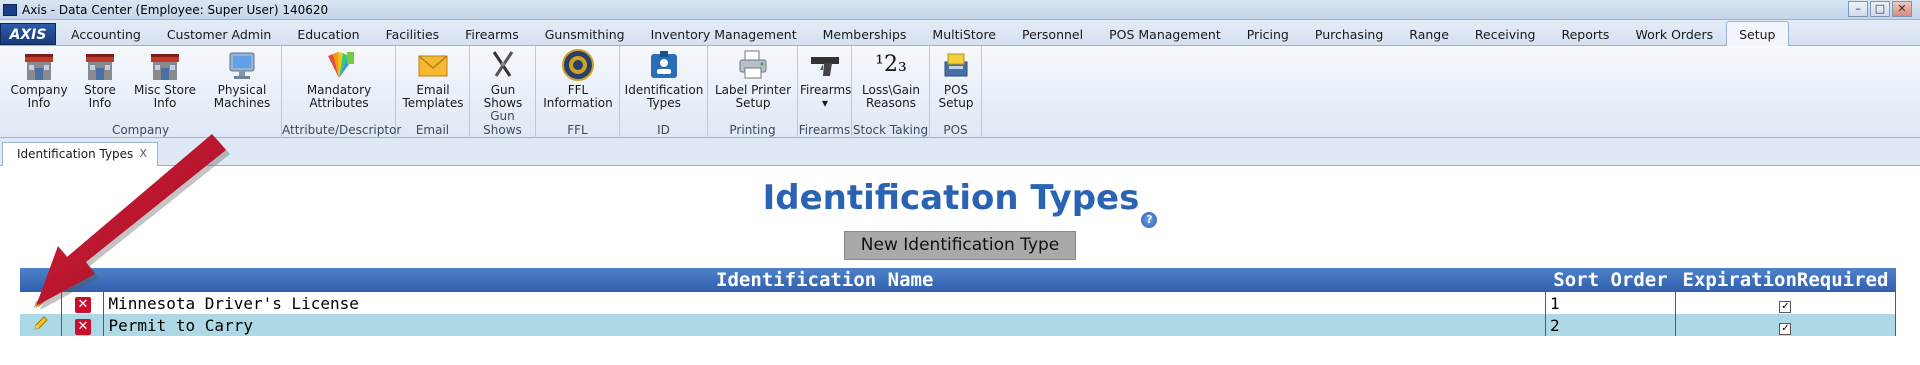  I want to click on ribbon-group-firearms: Firearms ▾ Firearms, so click(825, 92).